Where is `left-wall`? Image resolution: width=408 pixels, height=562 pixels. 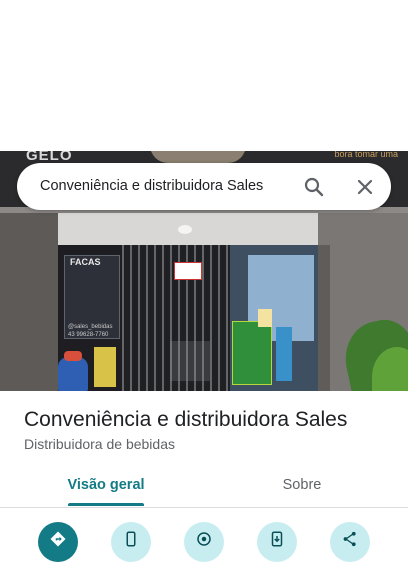 left-wall is located at coordinates (29, 302).